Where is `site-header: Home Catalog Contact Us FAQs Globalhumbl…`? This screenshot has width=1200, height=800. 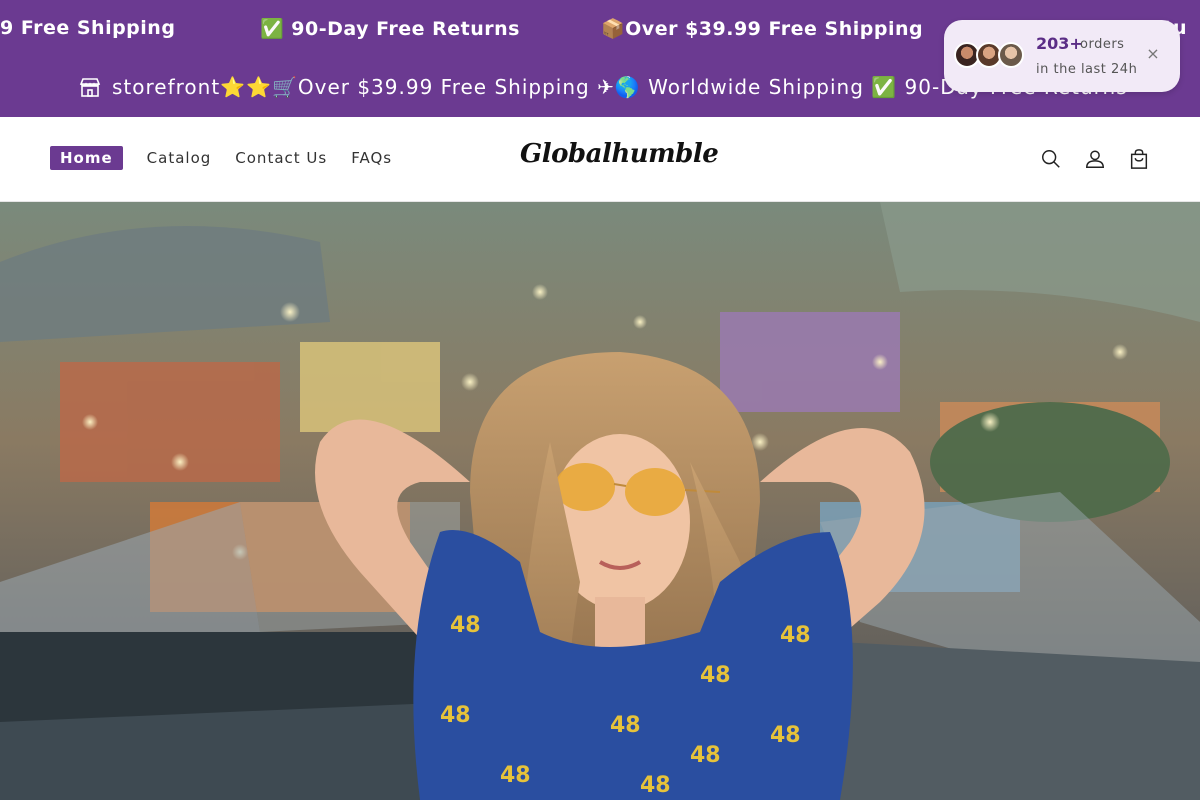 site-header: Home Catalog Contact Us FAQs Globalhumbl… is located at coordinates (600, 159).